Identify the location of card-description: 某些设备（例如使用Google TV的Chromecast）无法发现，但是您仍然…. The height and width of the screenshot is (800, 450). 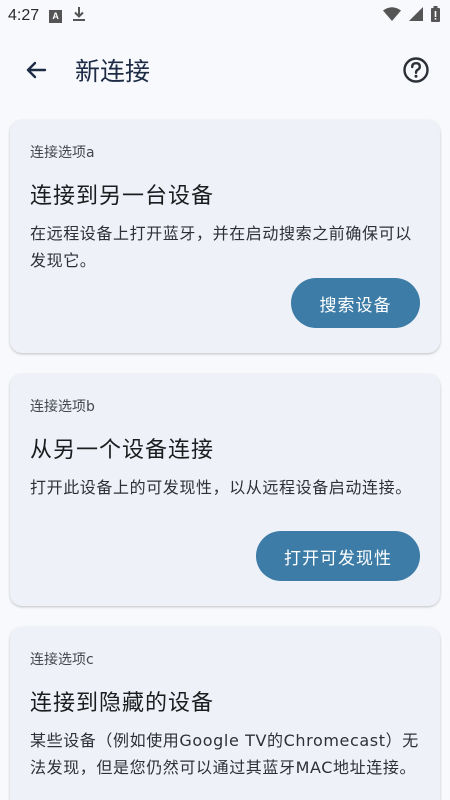
(224, 754).